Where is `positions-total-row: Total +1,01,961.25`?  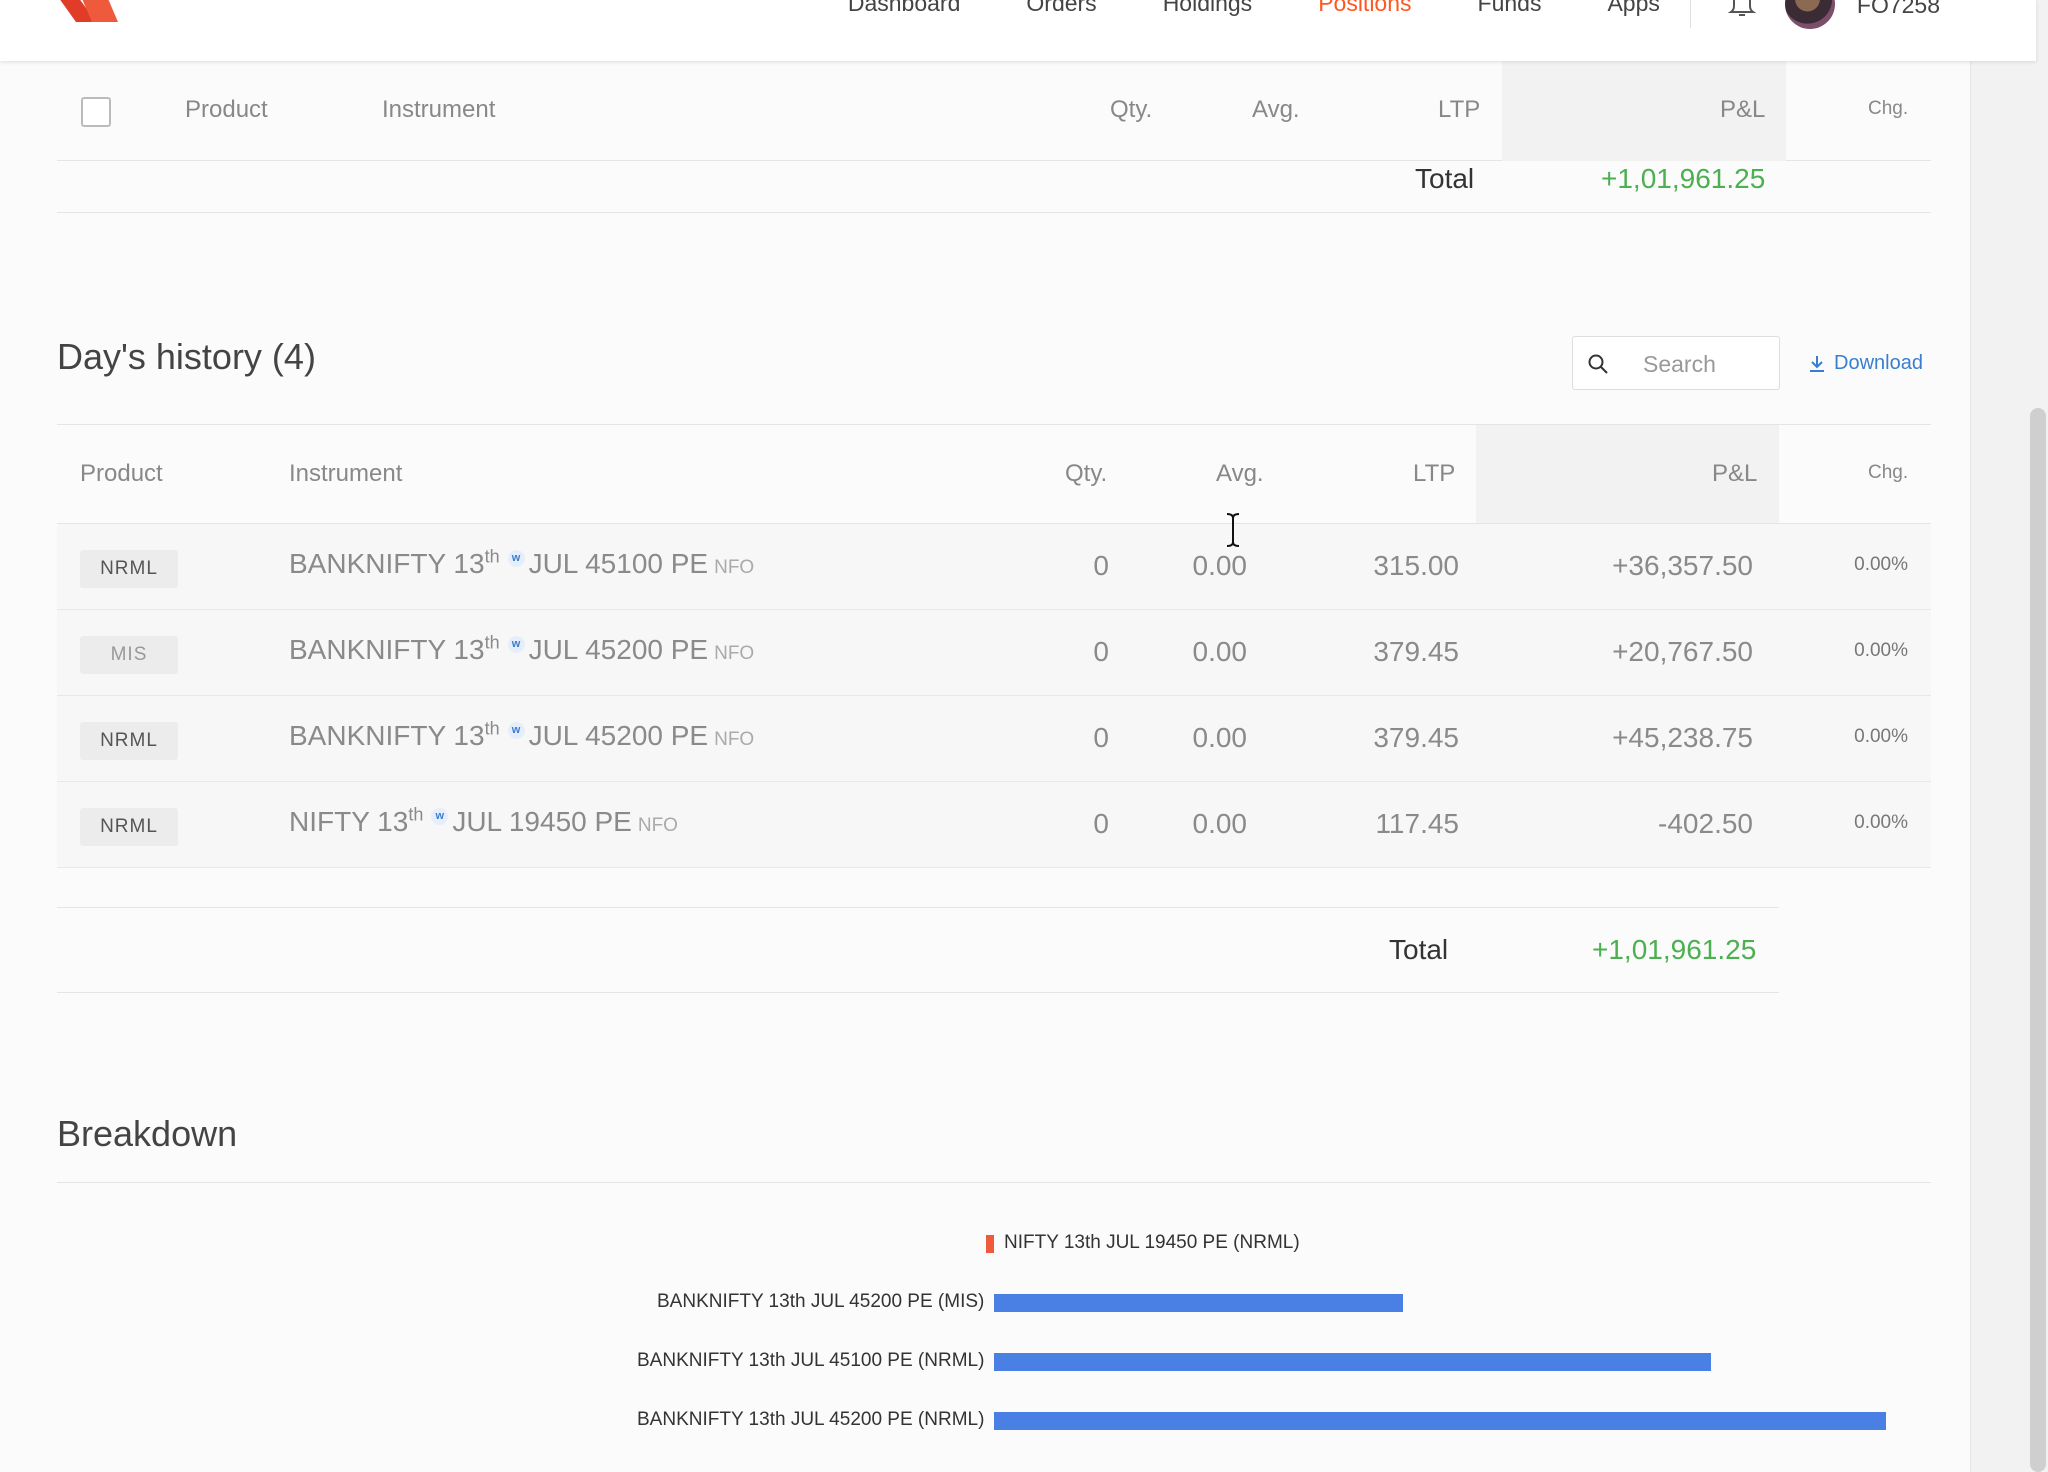 positions-total-row: Total +1,01,961.25 is located at coordinates (994, 187).